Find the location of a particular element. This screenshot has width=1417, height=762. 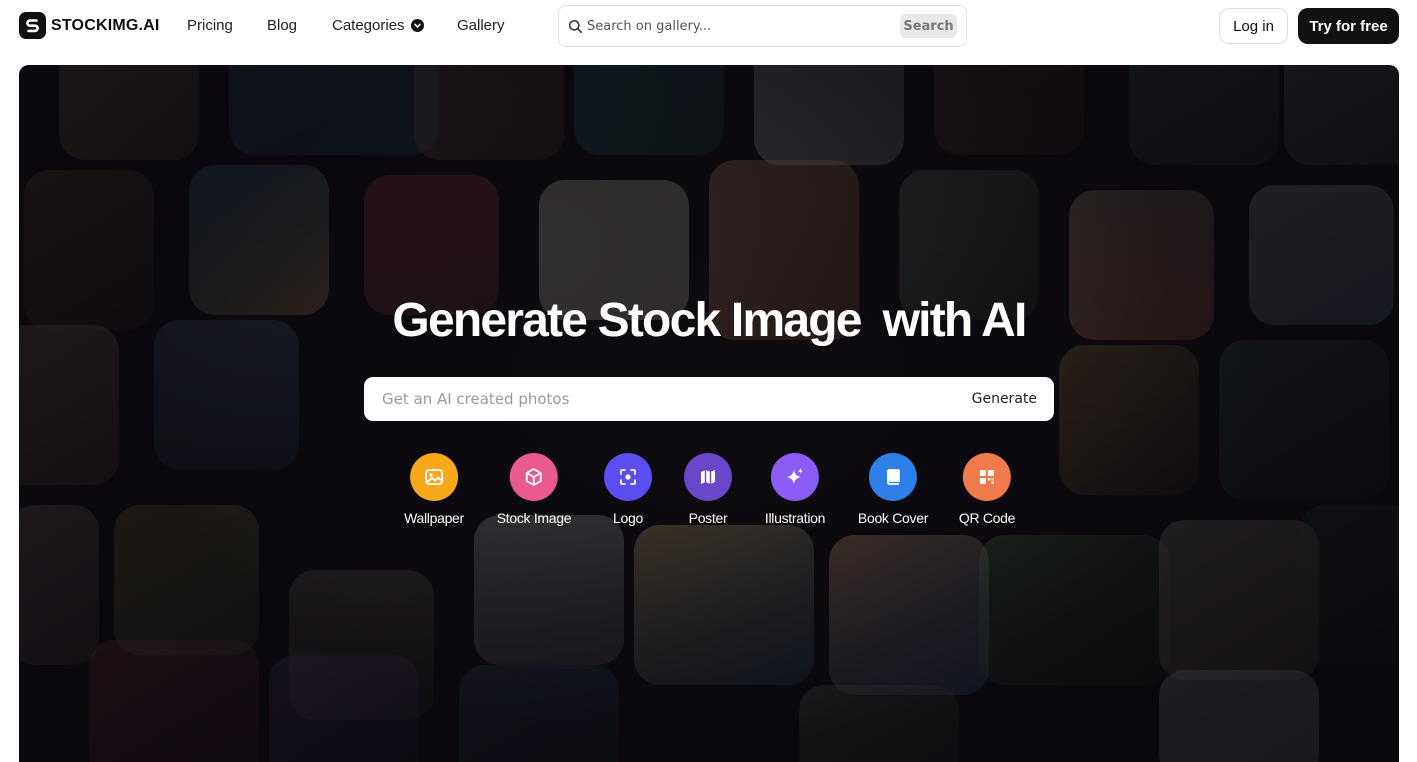

nav-categories-dropdown: Categories is located at coordinates (378, 25).